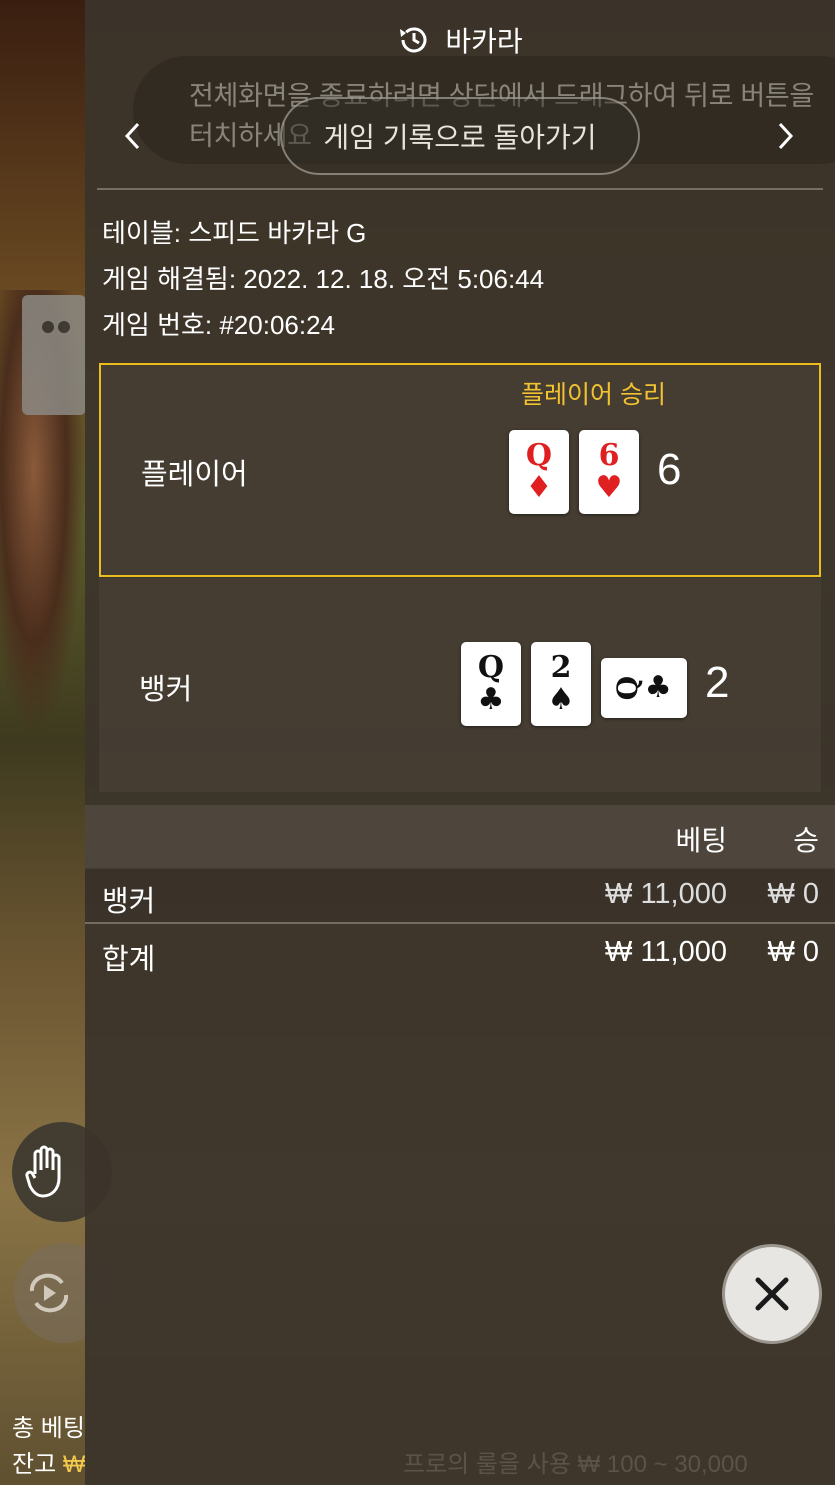 The height and width of the screenshot is (1485, 835). I want to click on next-game-button, so click(786, 136).